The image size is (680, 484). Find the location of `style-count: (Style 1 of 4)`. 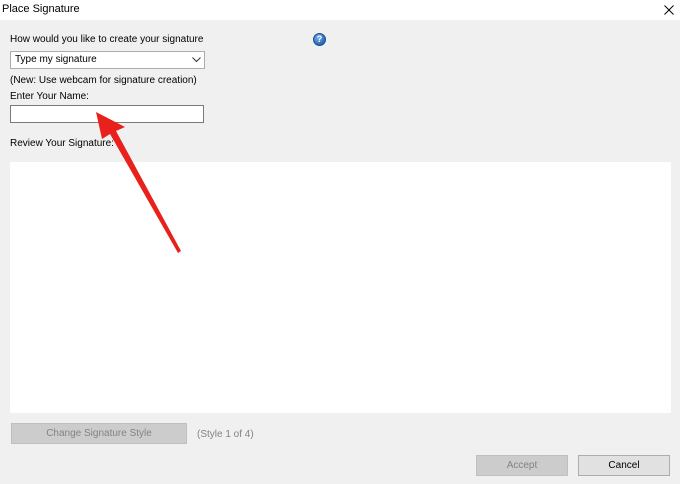

style-count: (Style 1 of 4) is located at coordinates (225, 434).